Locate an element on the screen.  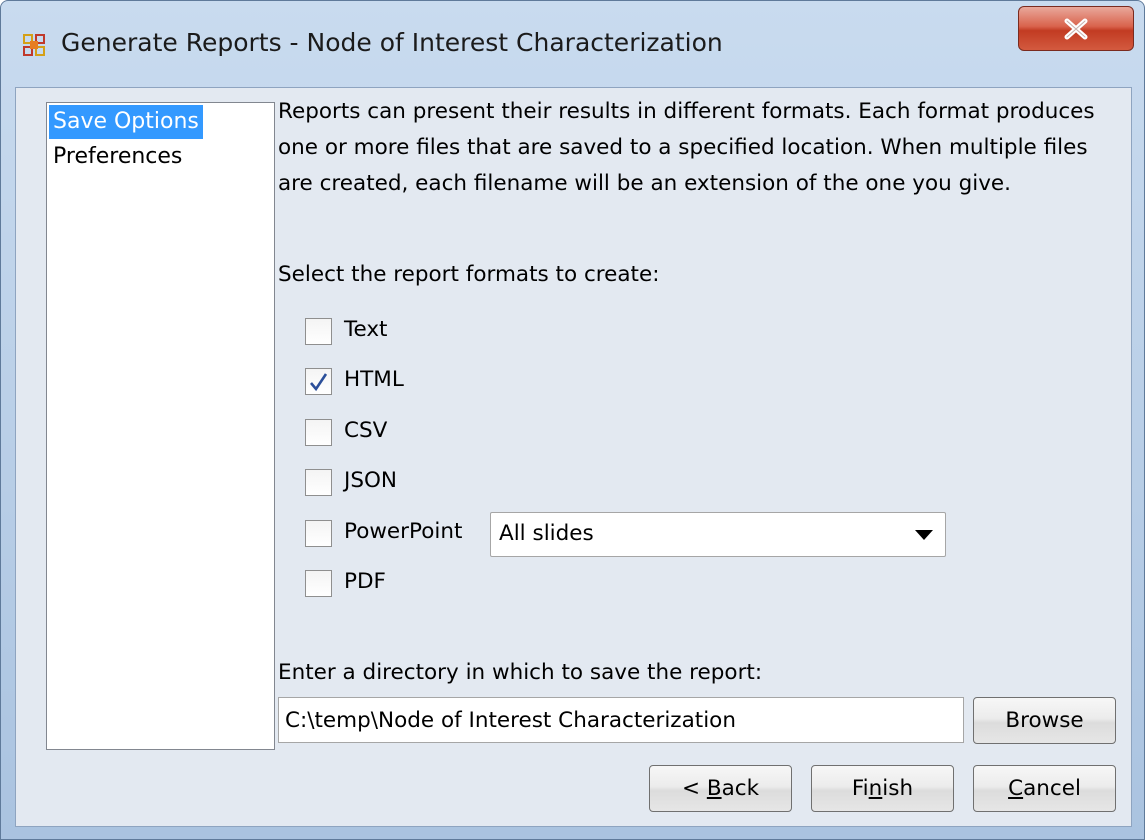
cancel-button: Cancel is located at coordinates (1044, 788).